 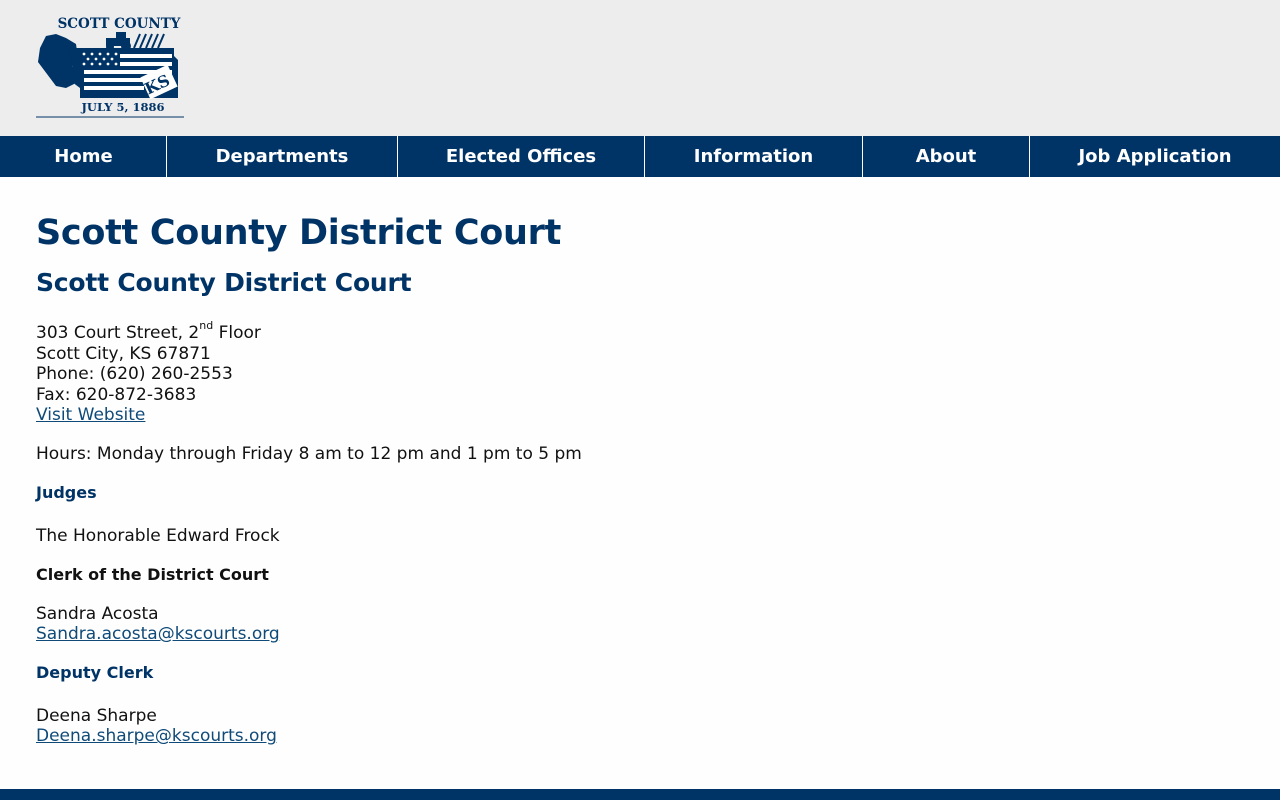 What do you see at coordinates (1154, 156) in the screenshot?
I see `nav-item-job-application: Job Application` at bounding box center [1154, 156].